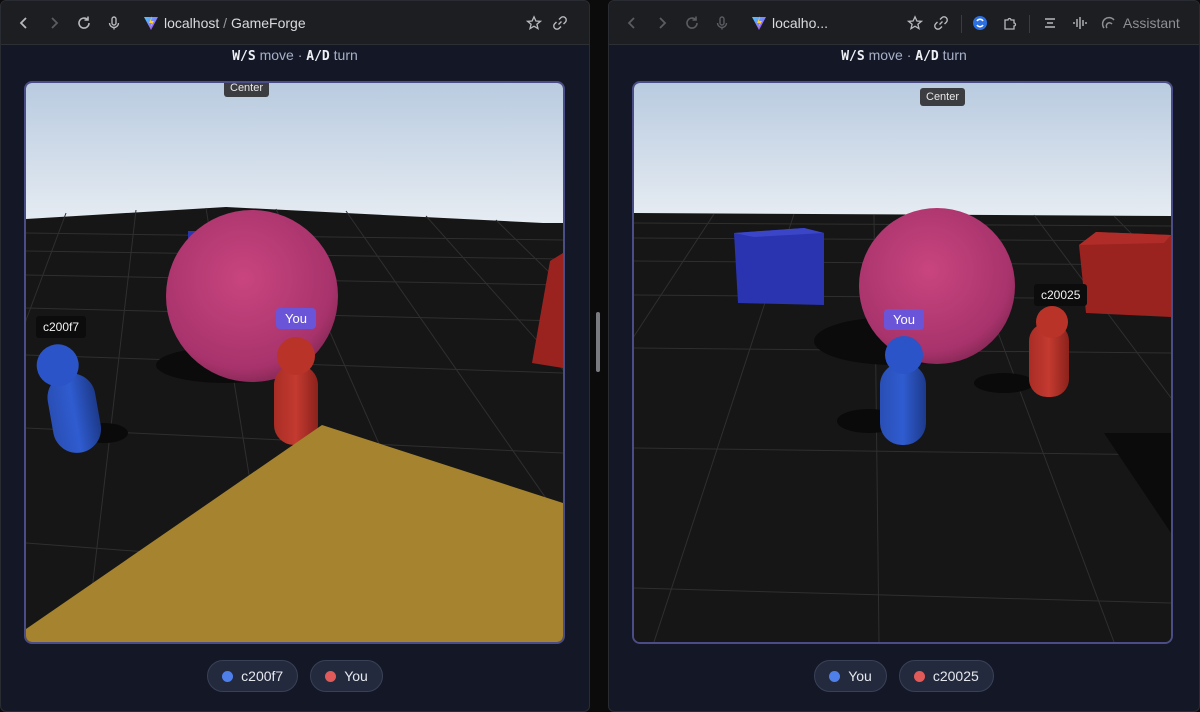  I want to click on player-c20025-head, so click(1052, 322).